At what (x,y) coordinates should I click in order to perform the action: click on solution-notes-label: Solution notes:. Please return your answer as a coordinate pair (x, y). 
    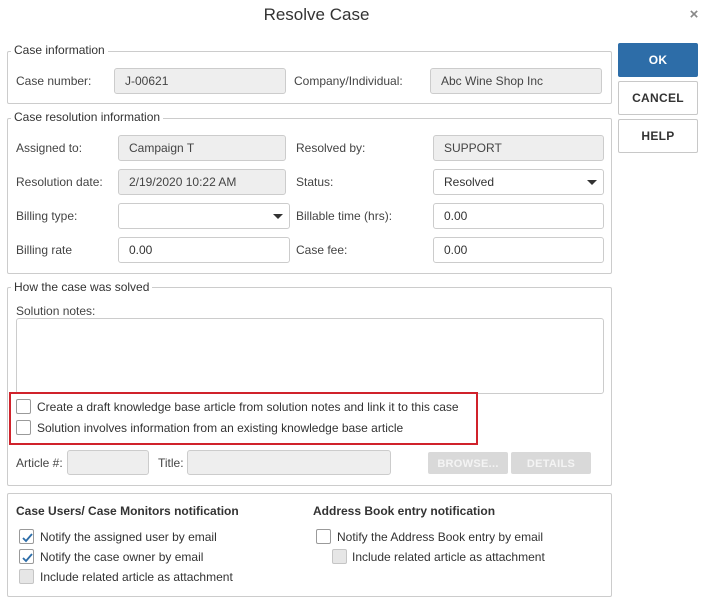
    Looking at the image, I should click on (56, 311).